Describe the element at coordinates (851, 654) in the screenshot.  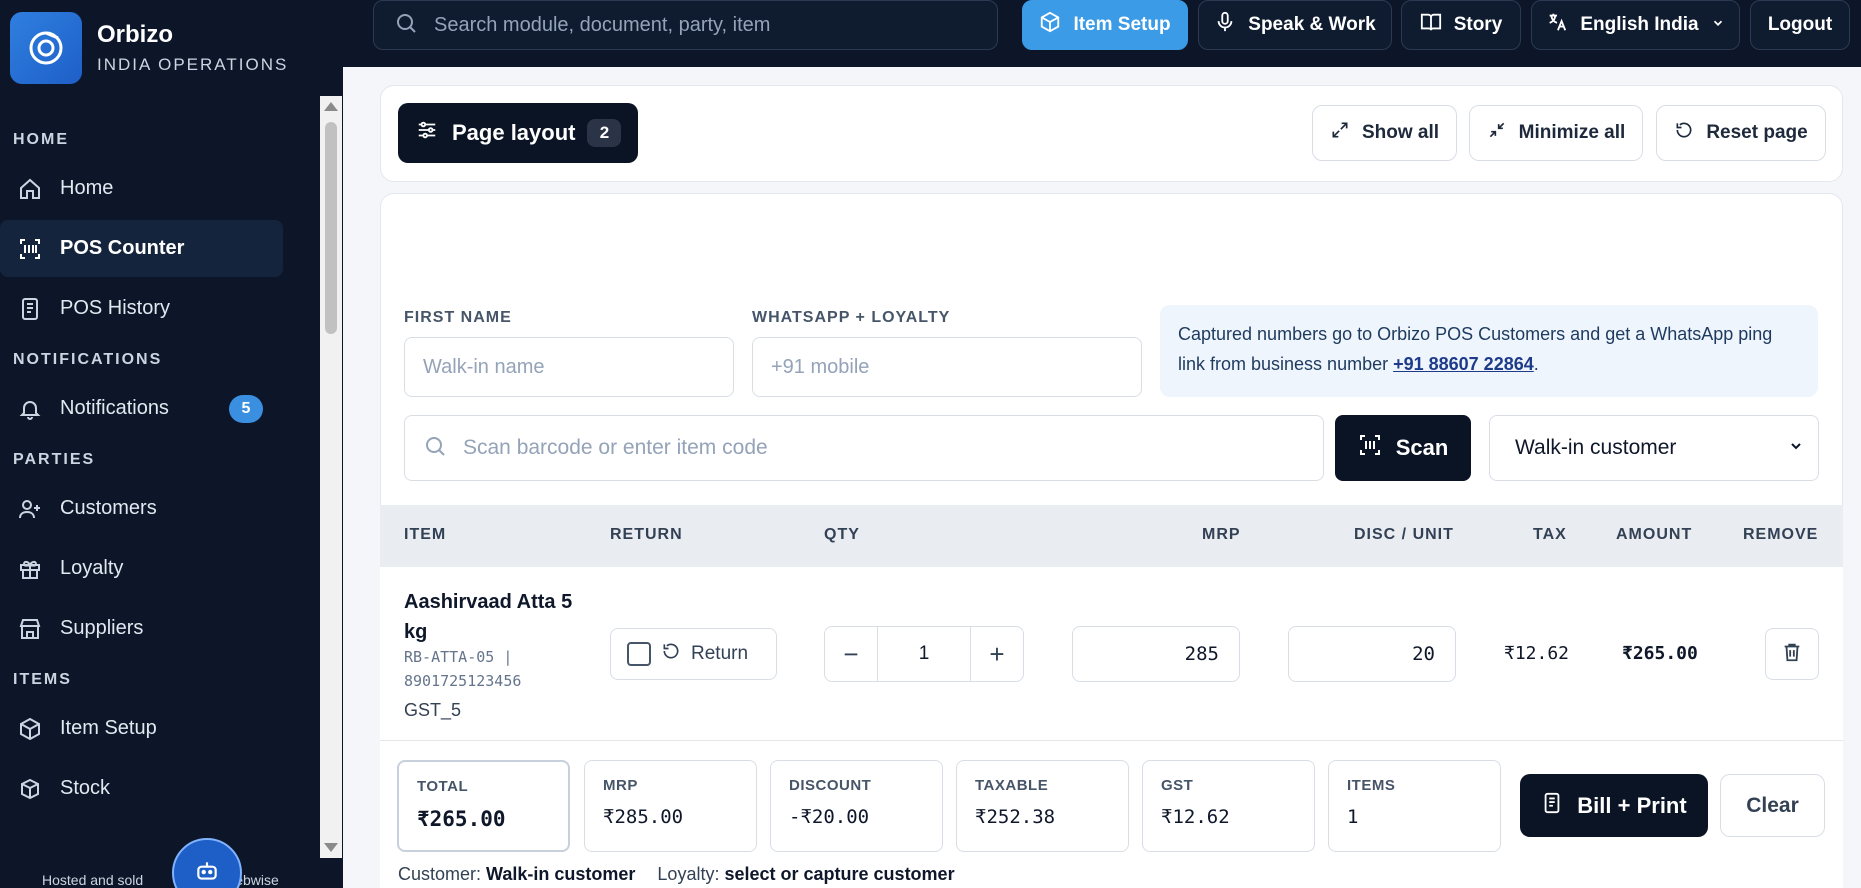
I see `decrement-button: −` at that location.